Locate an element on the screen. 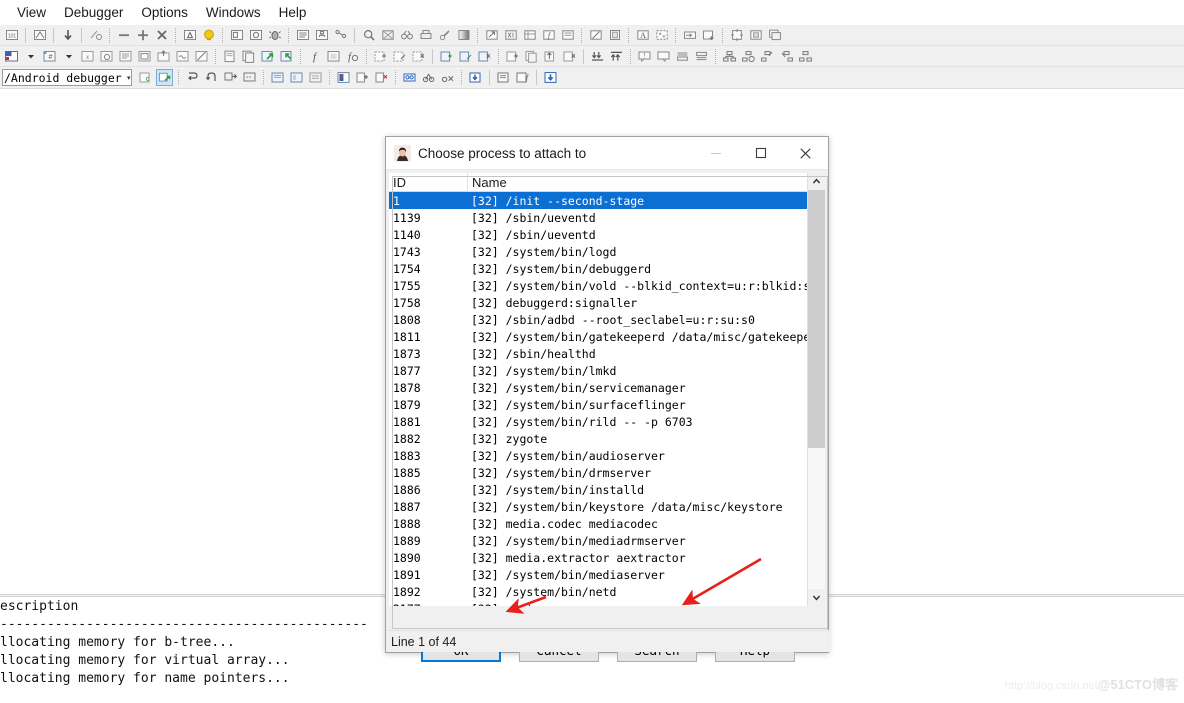  memory-window-icon is located at coordinates (296, 77).